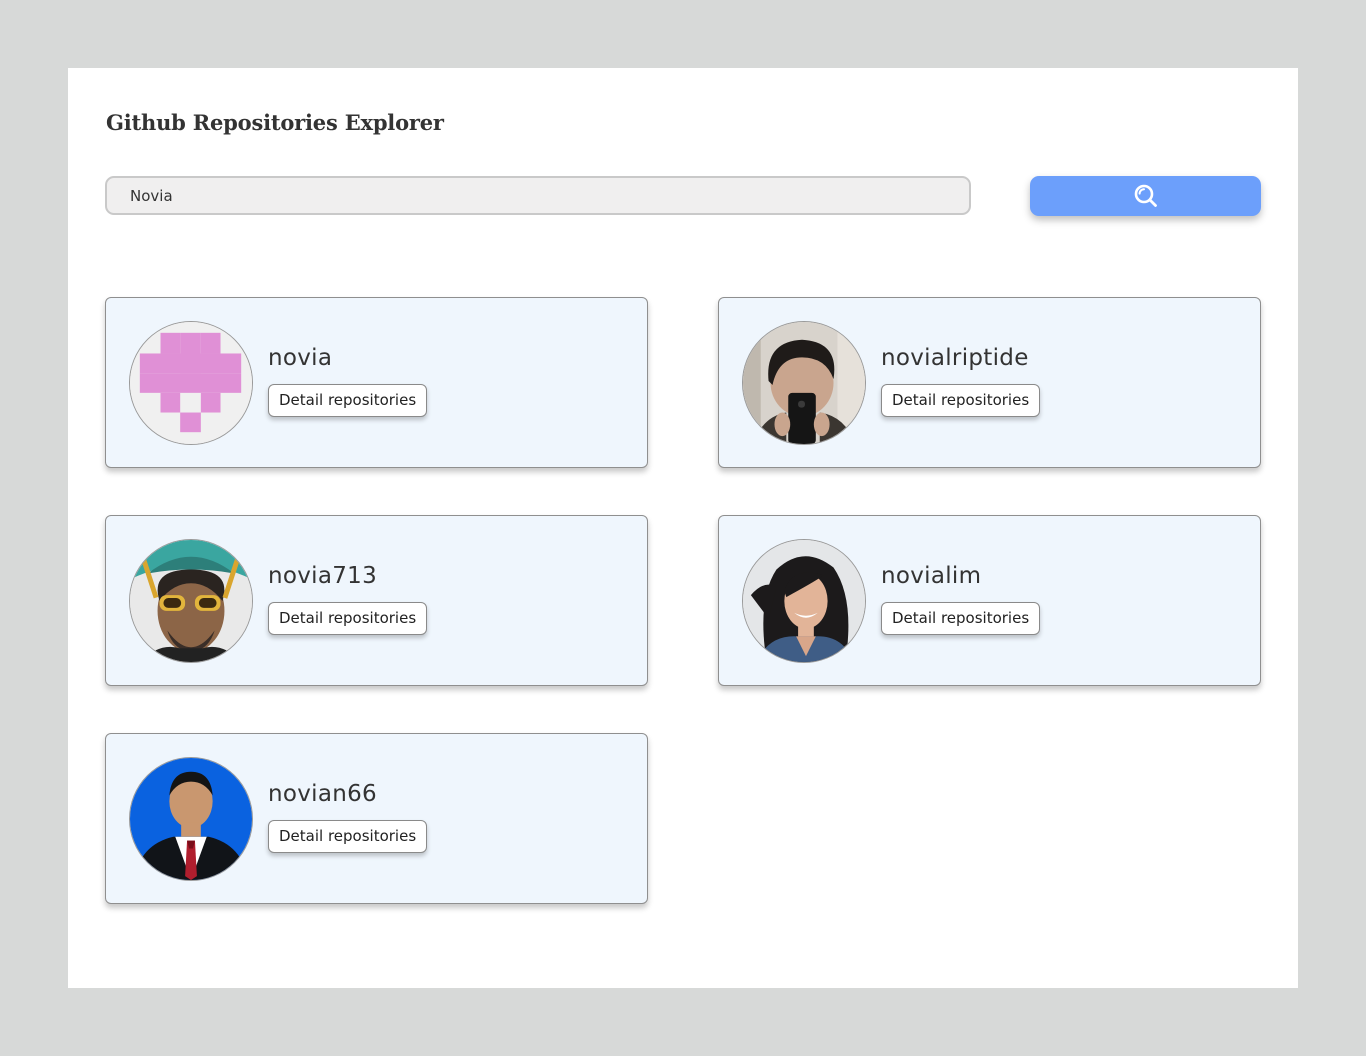 This screenshot has height=1056, width=1366. I want to click on user-card: novian66 Detail repositories, so click(376, 818).